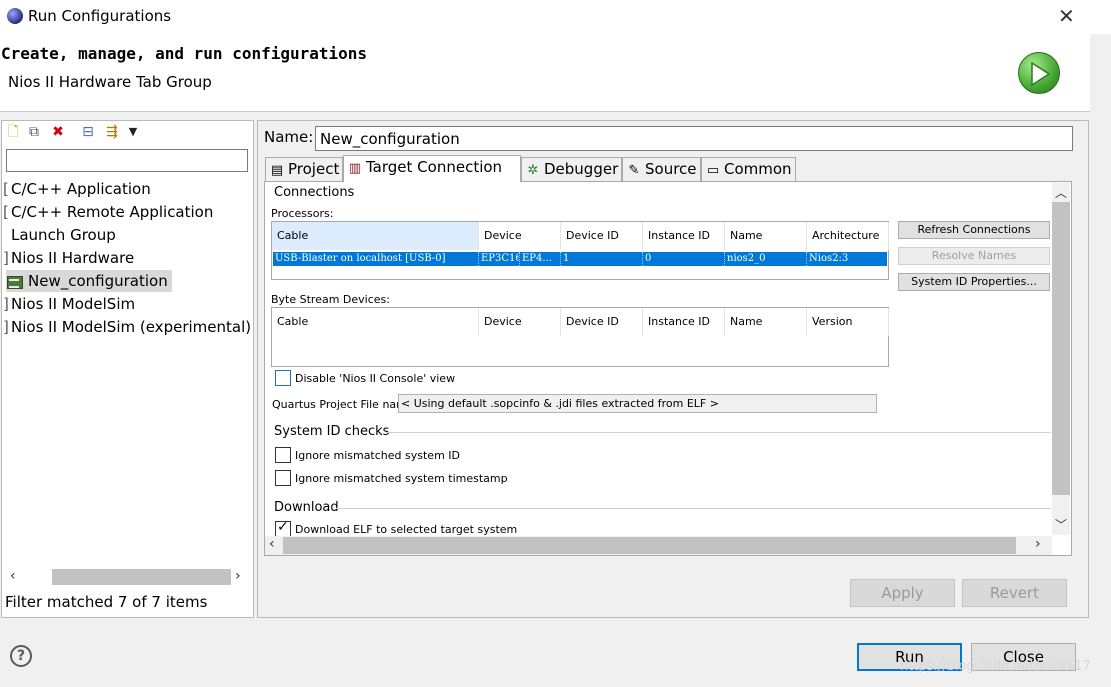 The height and width of the screenshot is (687, 1111). I want to click on processors-label: Processors:, so click(302, 213).